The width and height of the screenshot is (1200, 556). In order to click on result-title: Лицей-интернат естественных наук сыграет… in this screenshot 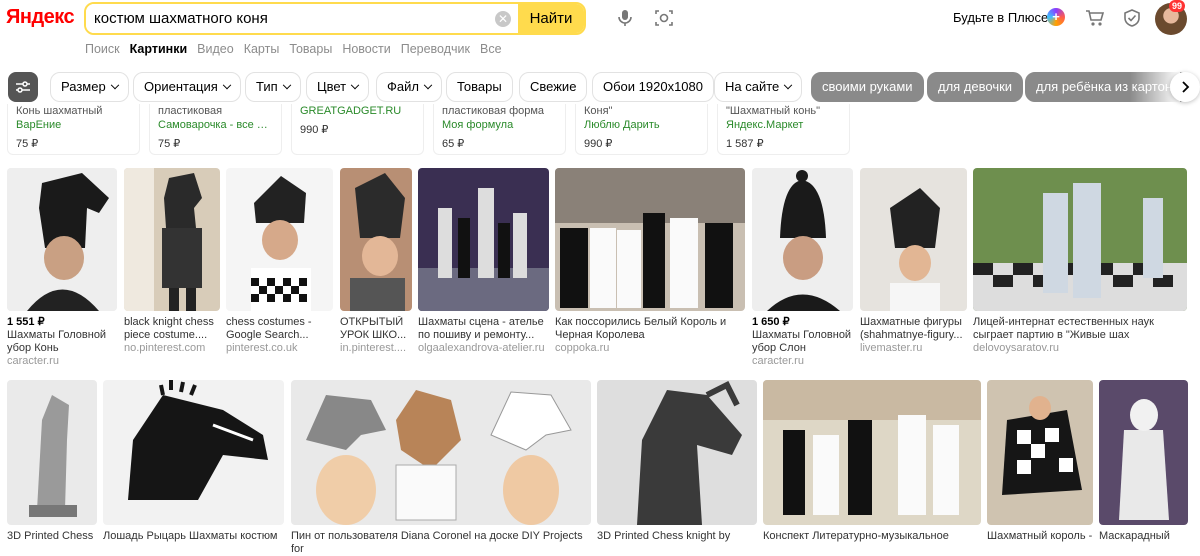, I will do `click(1080, 329)`.